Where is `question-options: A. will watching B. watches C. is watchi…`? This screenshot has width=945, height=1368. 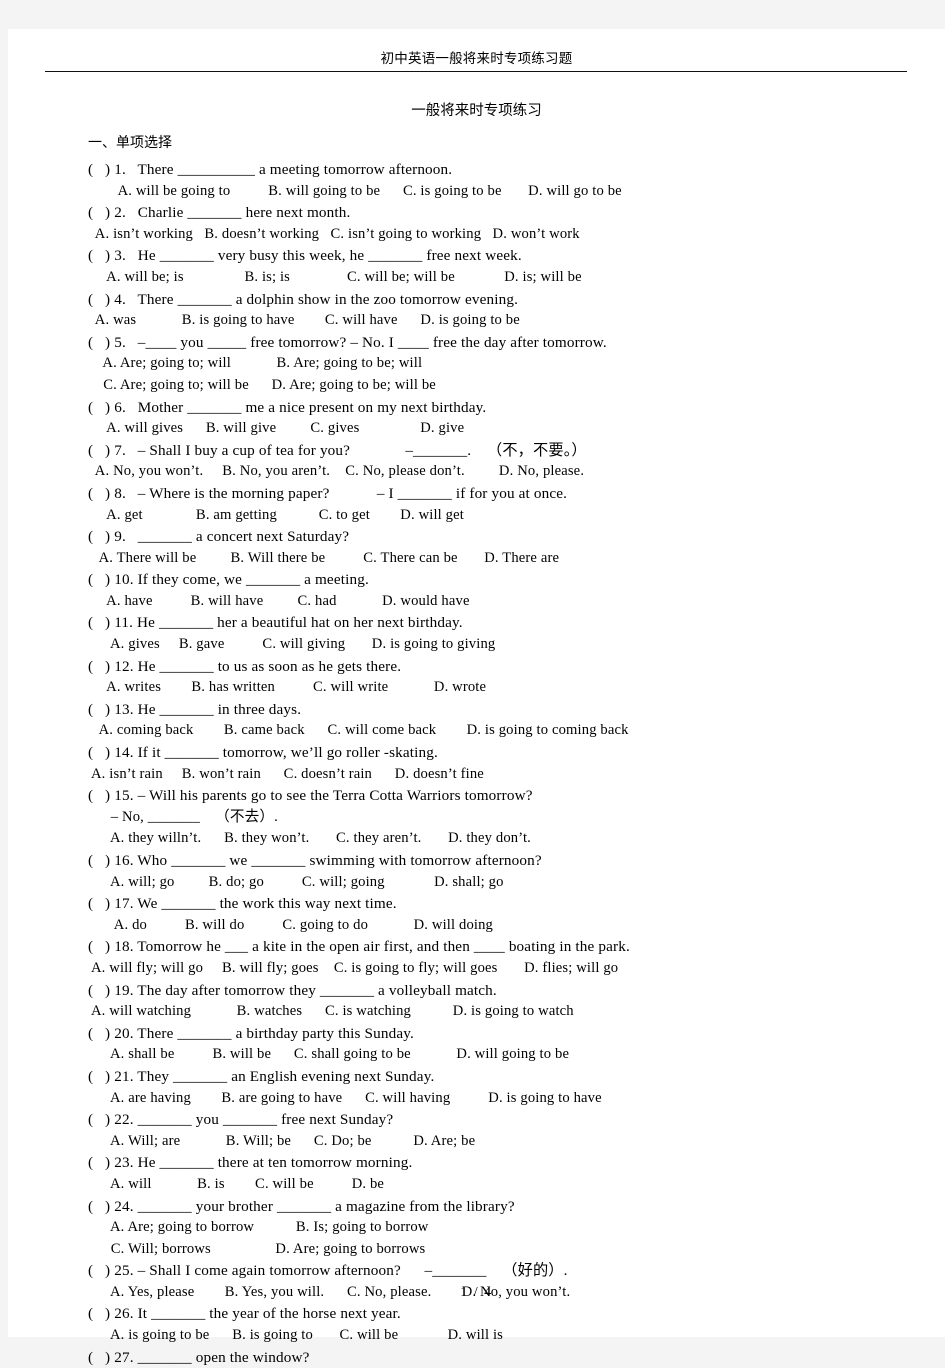 question-options: A. will watching B. watches C. is watchi… is located at coordinates (331, 1011).